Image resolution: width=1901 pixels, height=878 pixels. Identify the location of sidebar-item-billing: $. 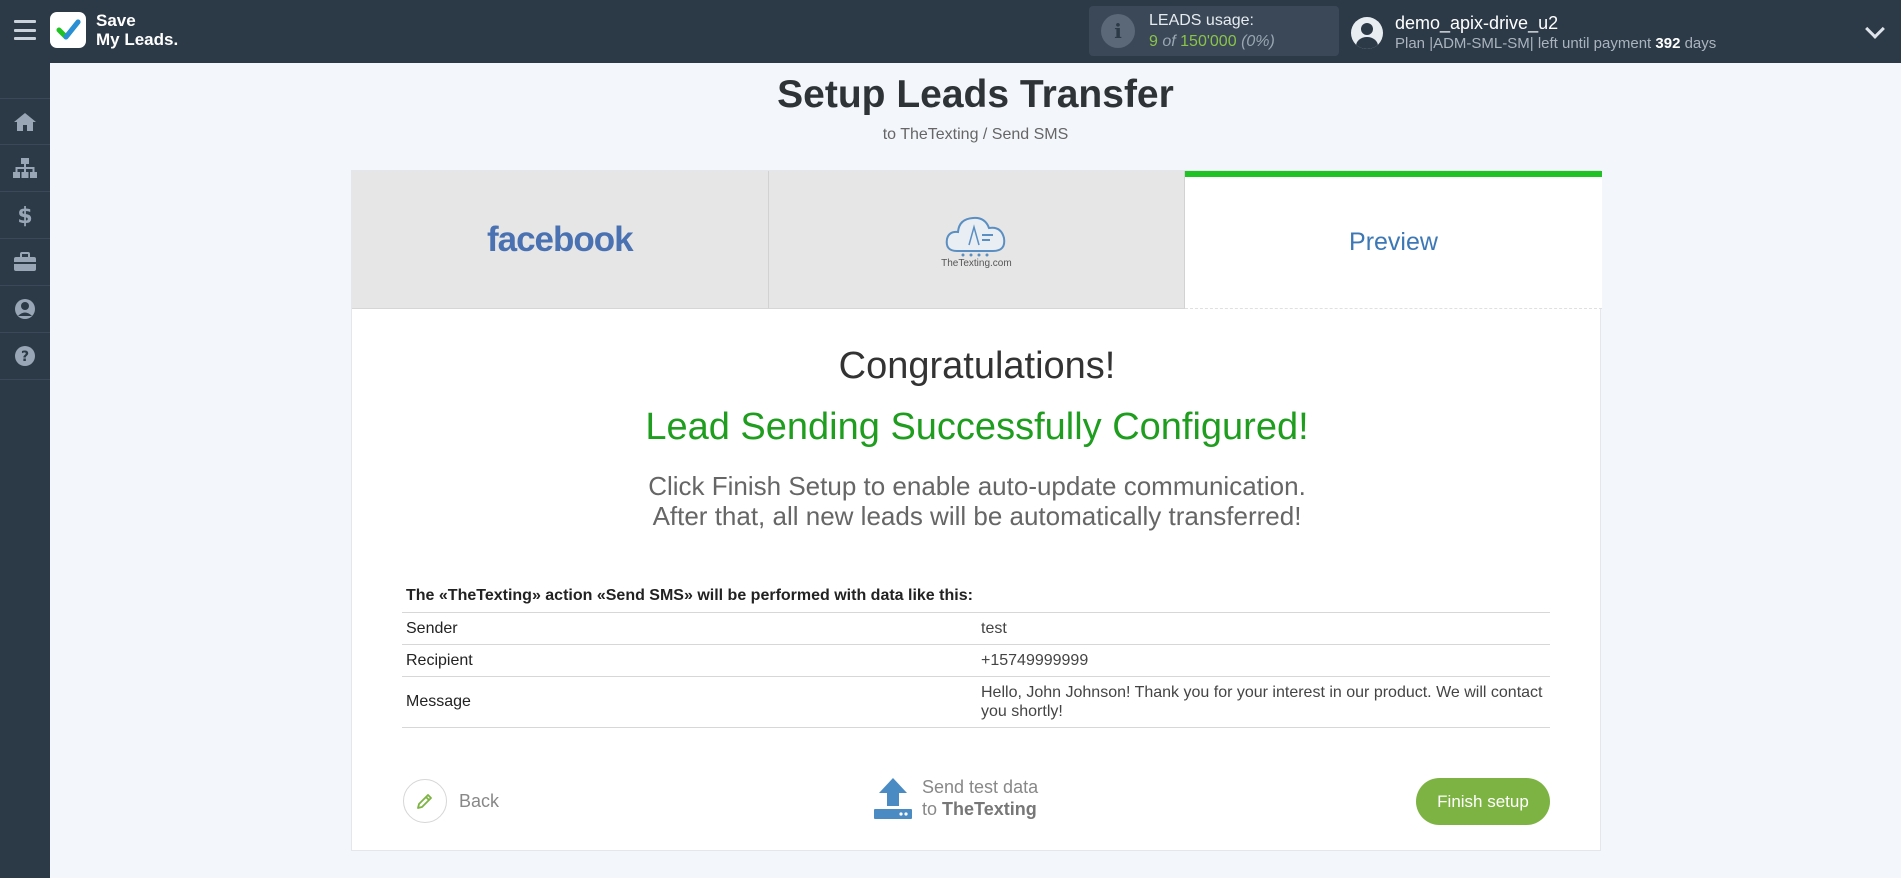
(25, 215).